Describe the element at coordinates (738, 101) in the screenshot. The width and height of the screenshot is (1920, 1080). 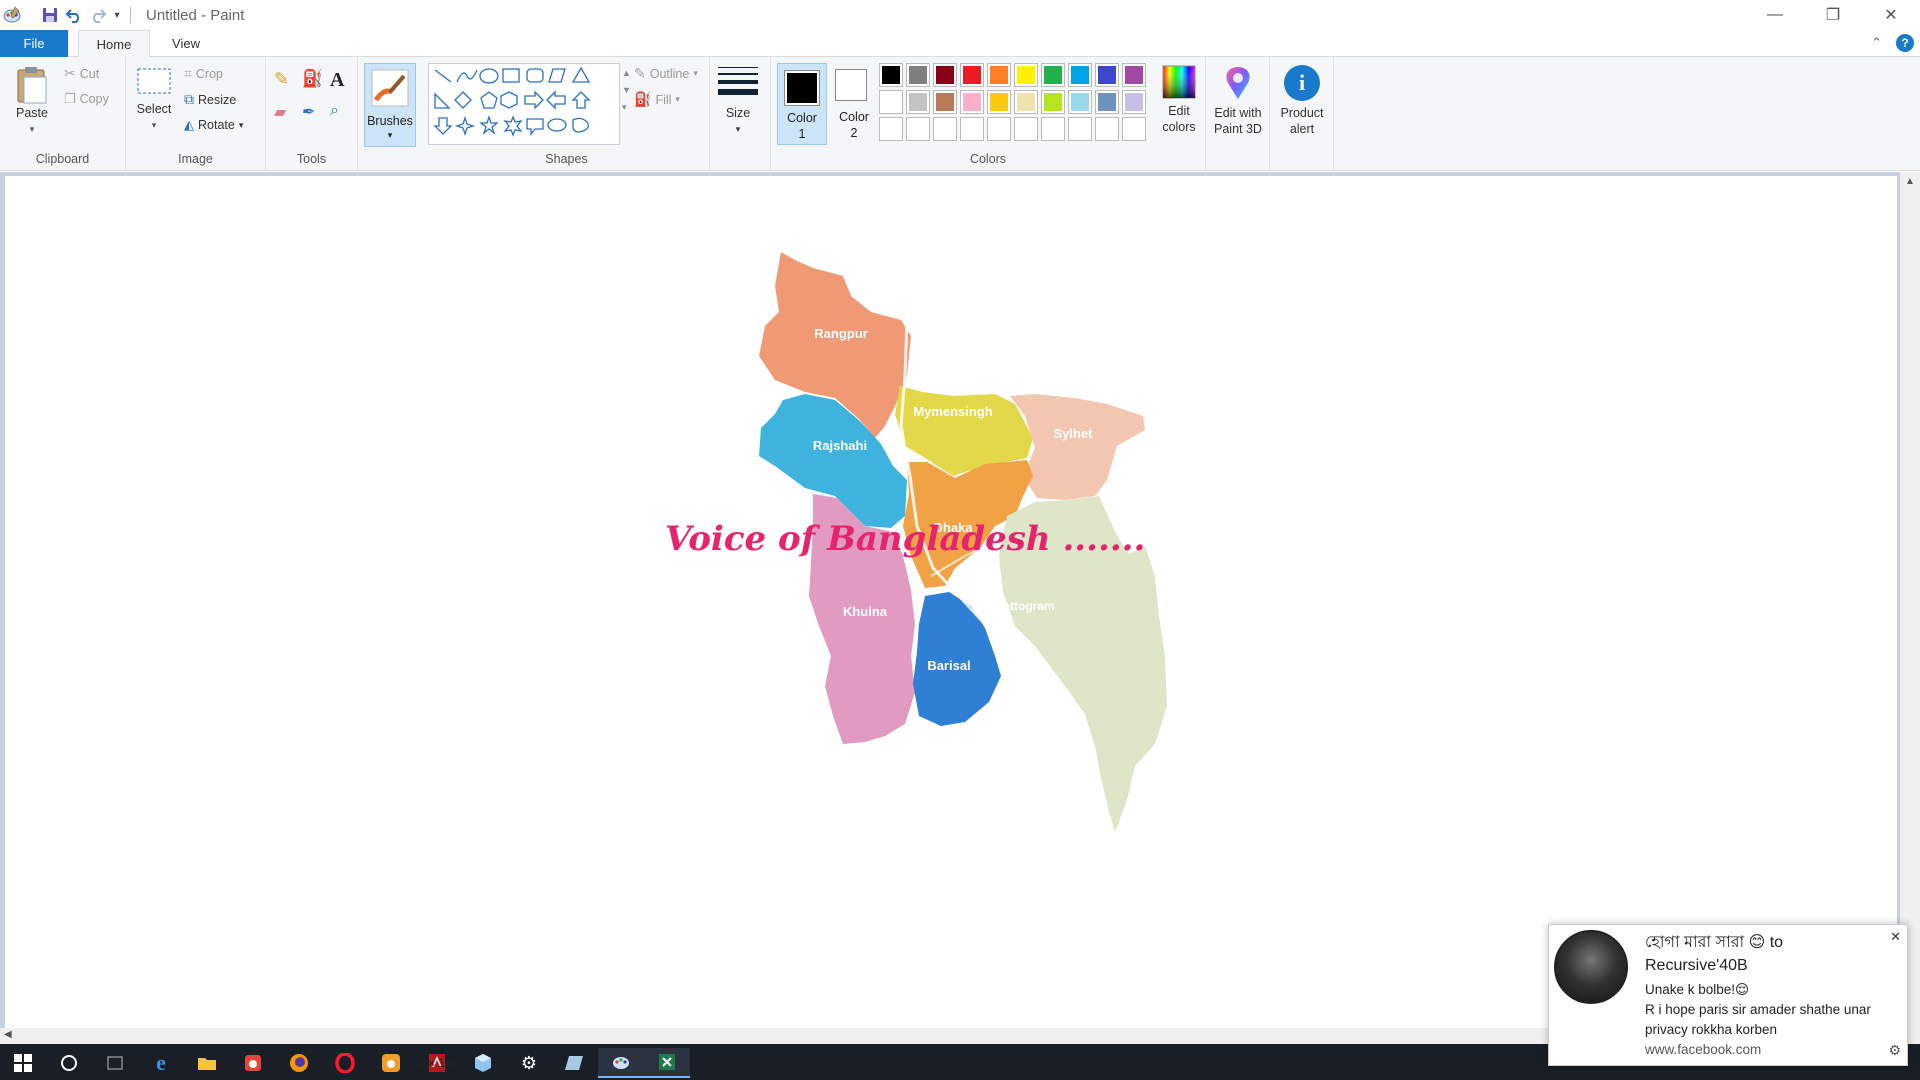
I see `size-button: Size ▾` at that location.